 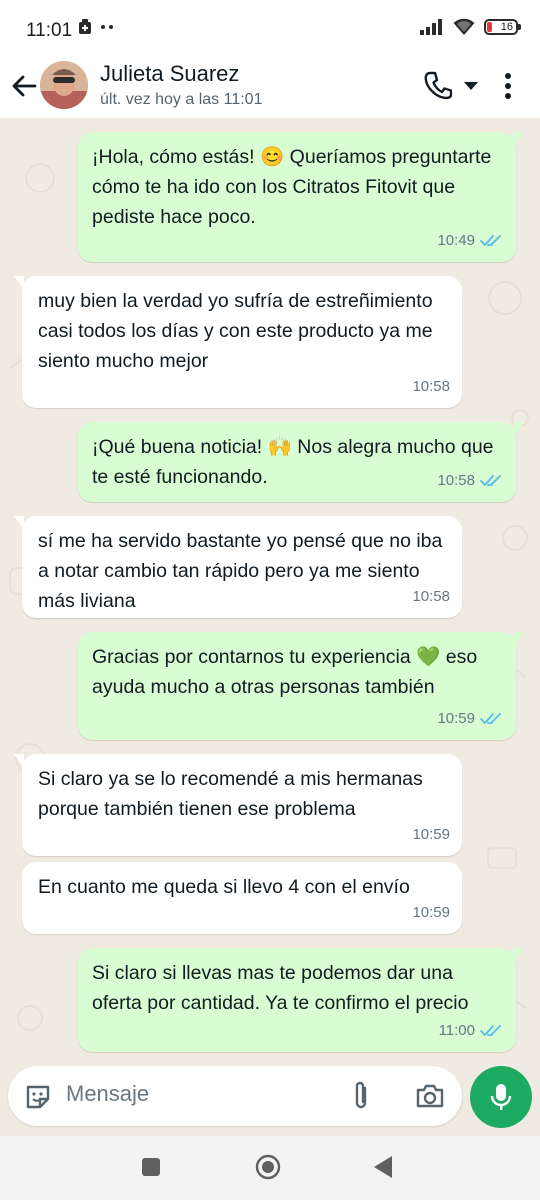 I want to click on signal-icon, so click(x=431, y=27).